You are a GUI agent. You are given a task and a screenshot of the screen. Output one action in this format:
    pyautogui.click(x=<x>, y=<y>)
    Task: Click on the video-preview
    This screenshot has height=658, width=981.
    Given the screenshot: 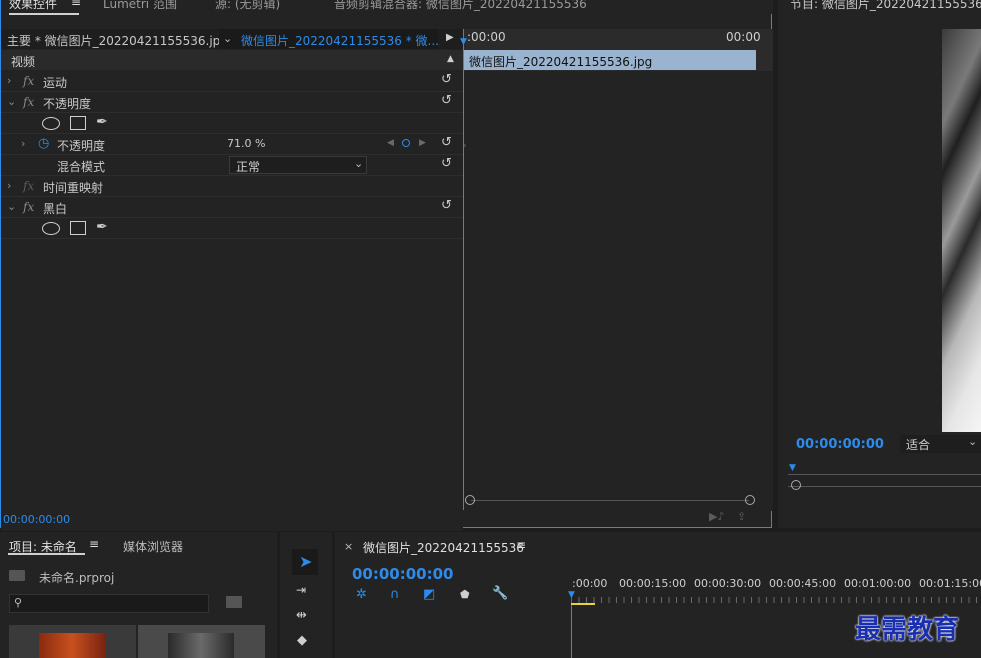 What is the action you would take?
    pyautogui.click(x=961, y=230)
    